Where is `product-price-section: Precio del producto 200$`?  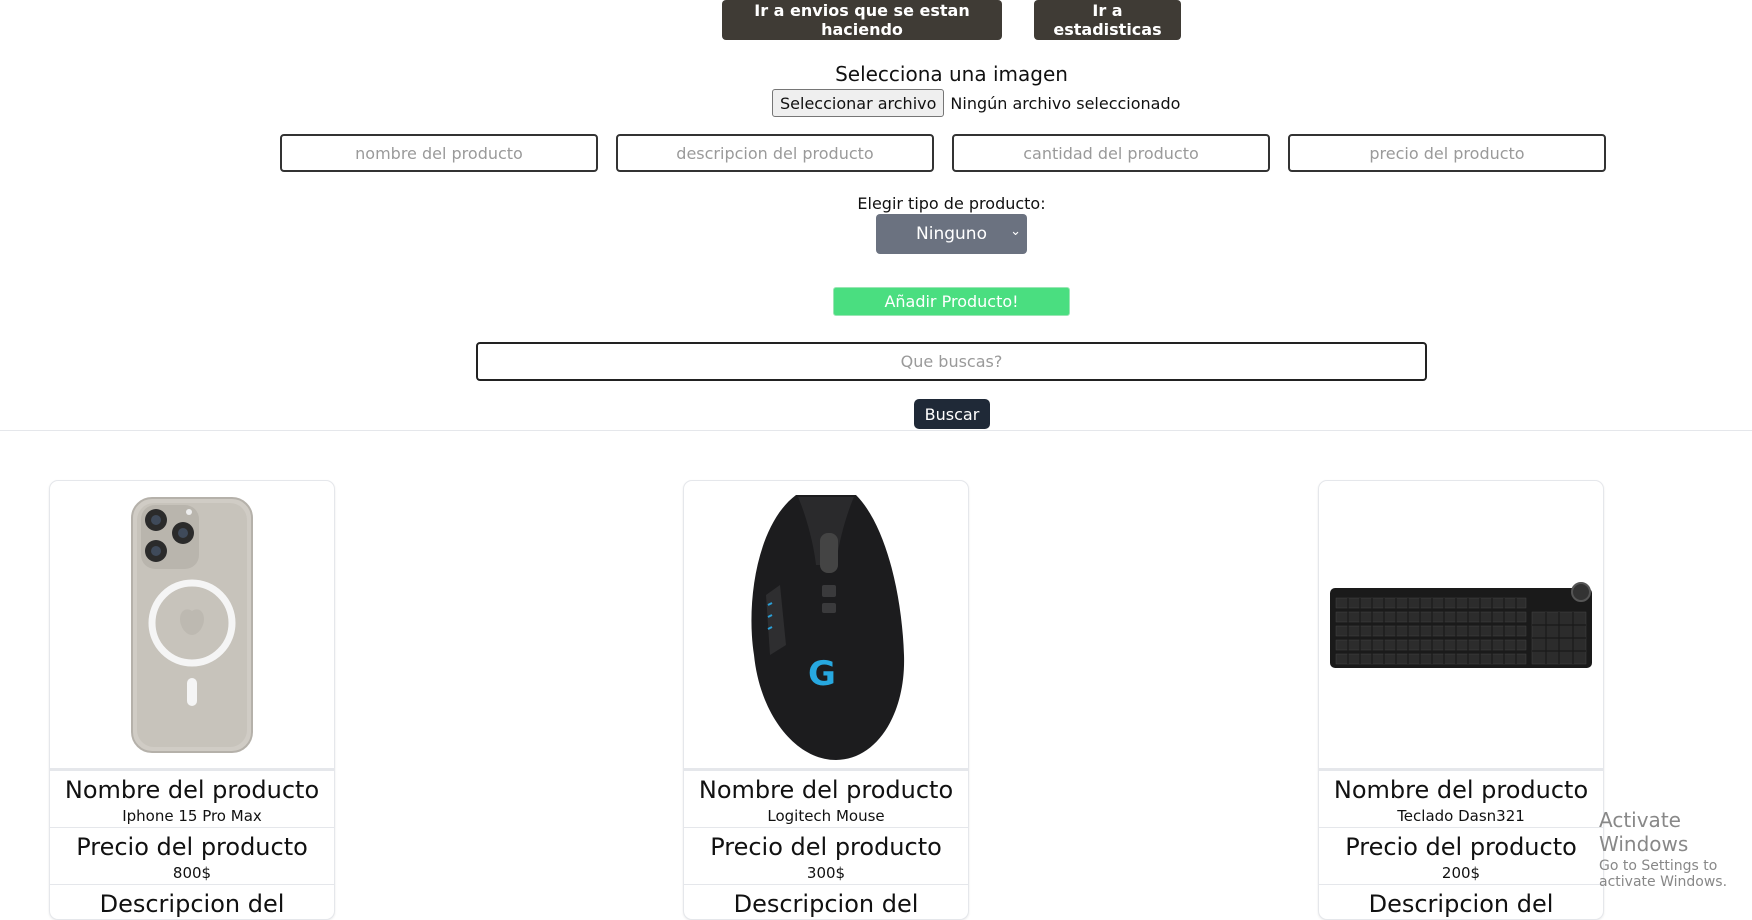
product-price-section: Precio del producto 200$ is located at coordinates (1461, 856).